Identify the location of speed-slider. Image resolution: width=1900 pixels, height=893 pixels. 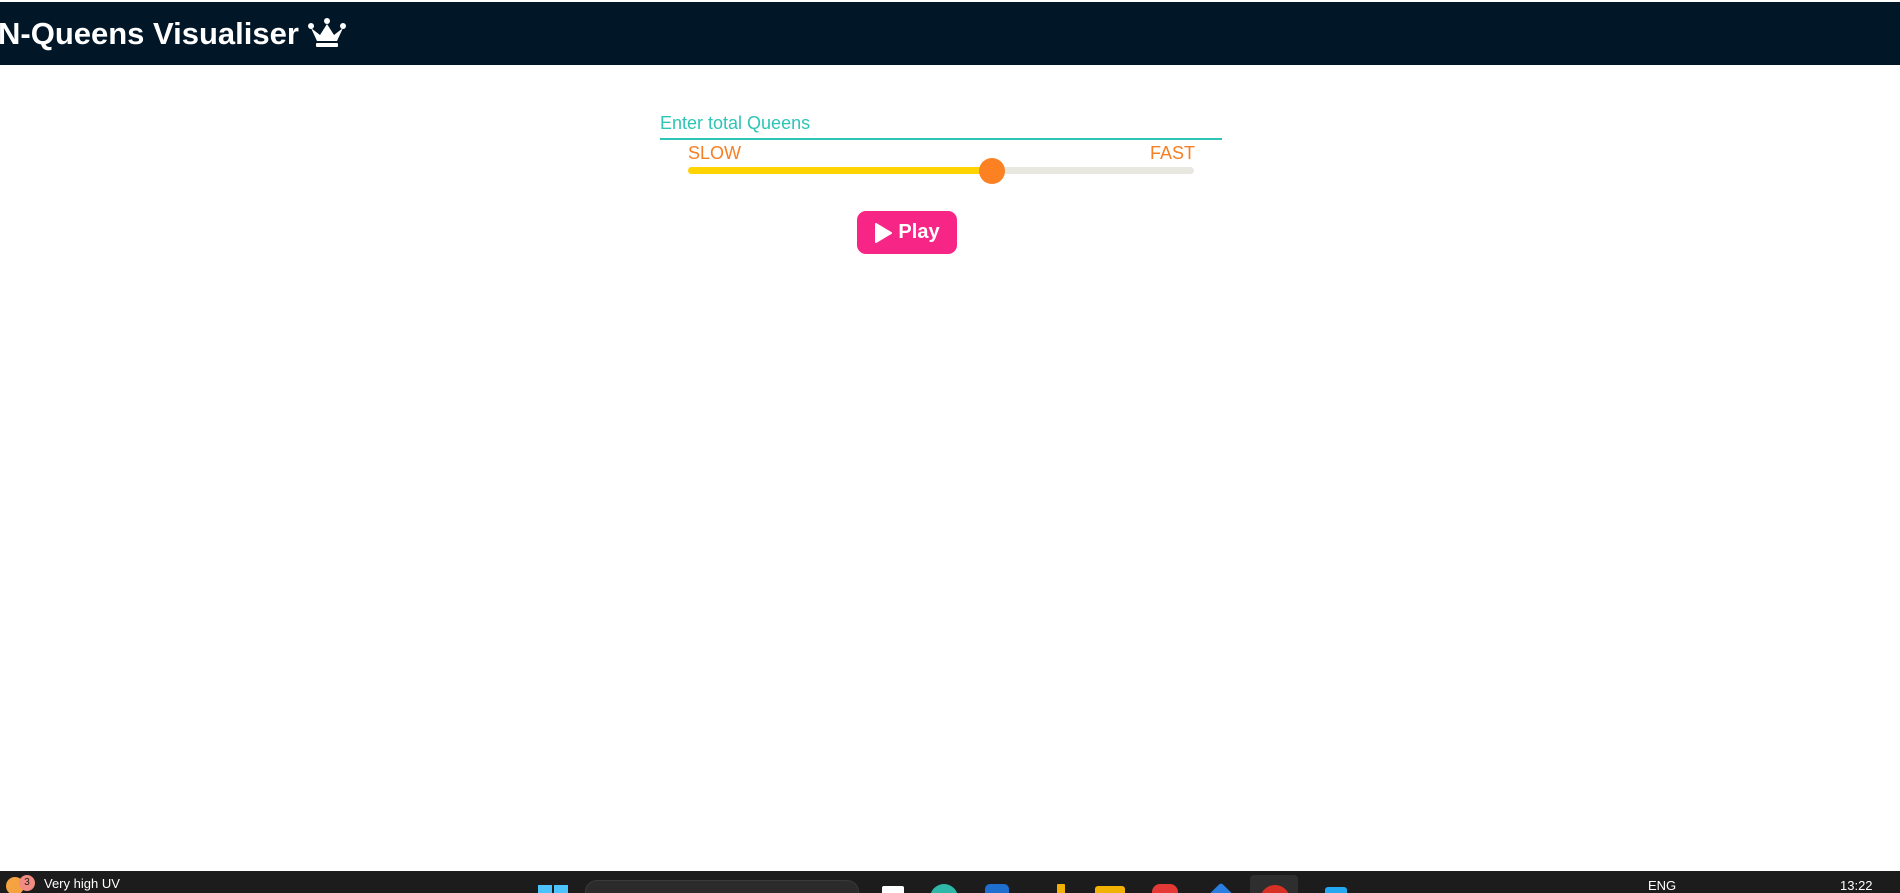
(941, 171).